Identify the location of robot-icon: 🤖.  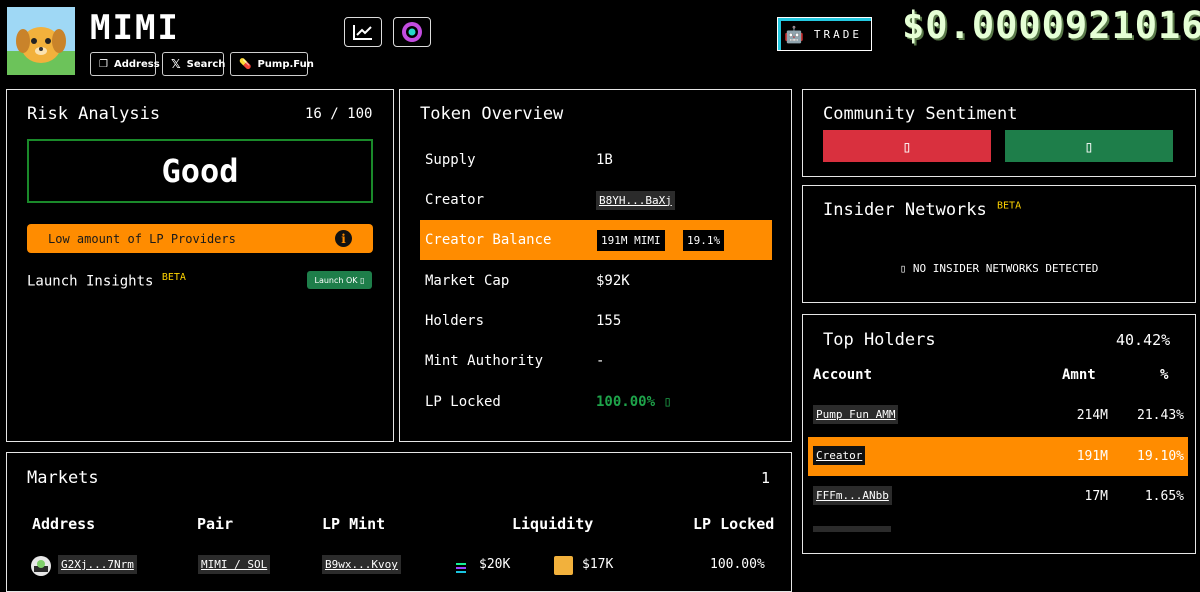
(794, 34).